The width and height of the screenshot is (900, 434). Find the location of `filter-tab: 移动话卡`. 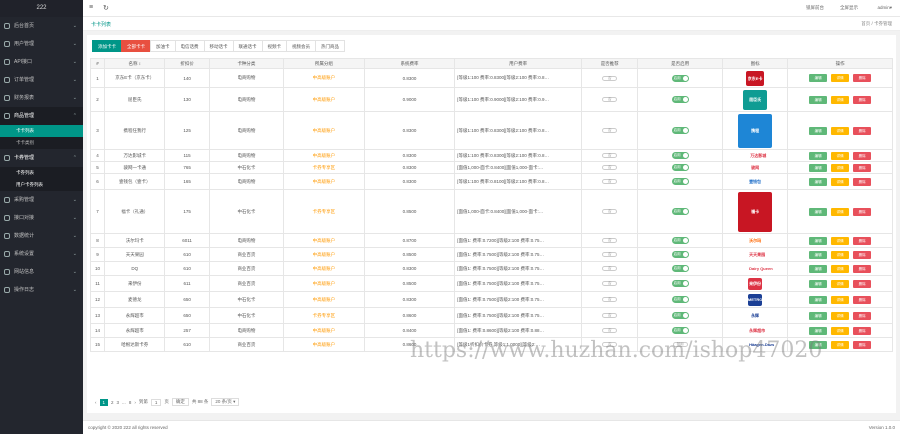

filter-tab: 移动话卡 is located at coordinates (218, 46).